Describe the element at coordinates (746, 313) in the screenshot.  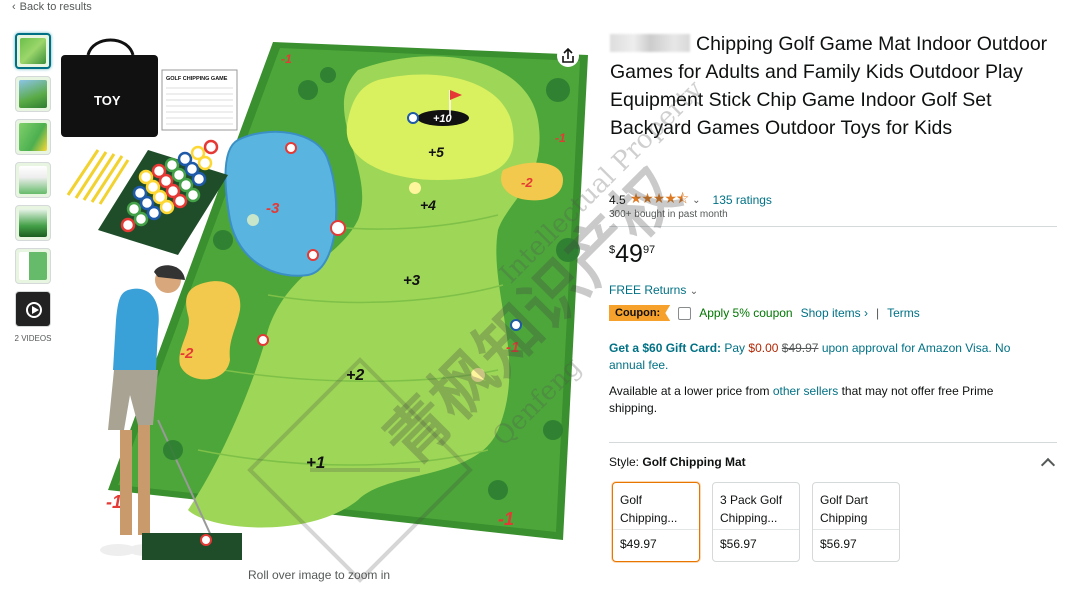
I see `coupon-text: Apply 5% coupon` at that location.